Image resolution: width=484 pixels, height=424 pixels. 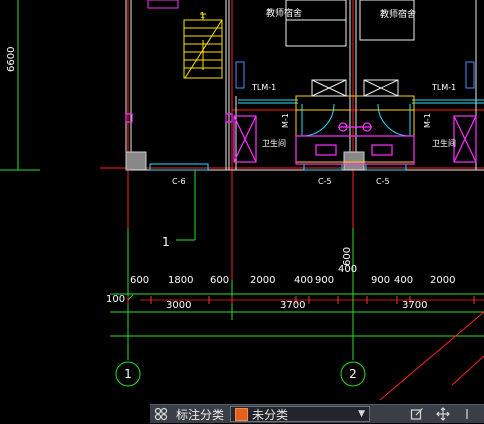 What do you see at coordinates (380, 280) in the screenshot?
I see `dim-row1-6: 900` at bounding box center [380, 280].